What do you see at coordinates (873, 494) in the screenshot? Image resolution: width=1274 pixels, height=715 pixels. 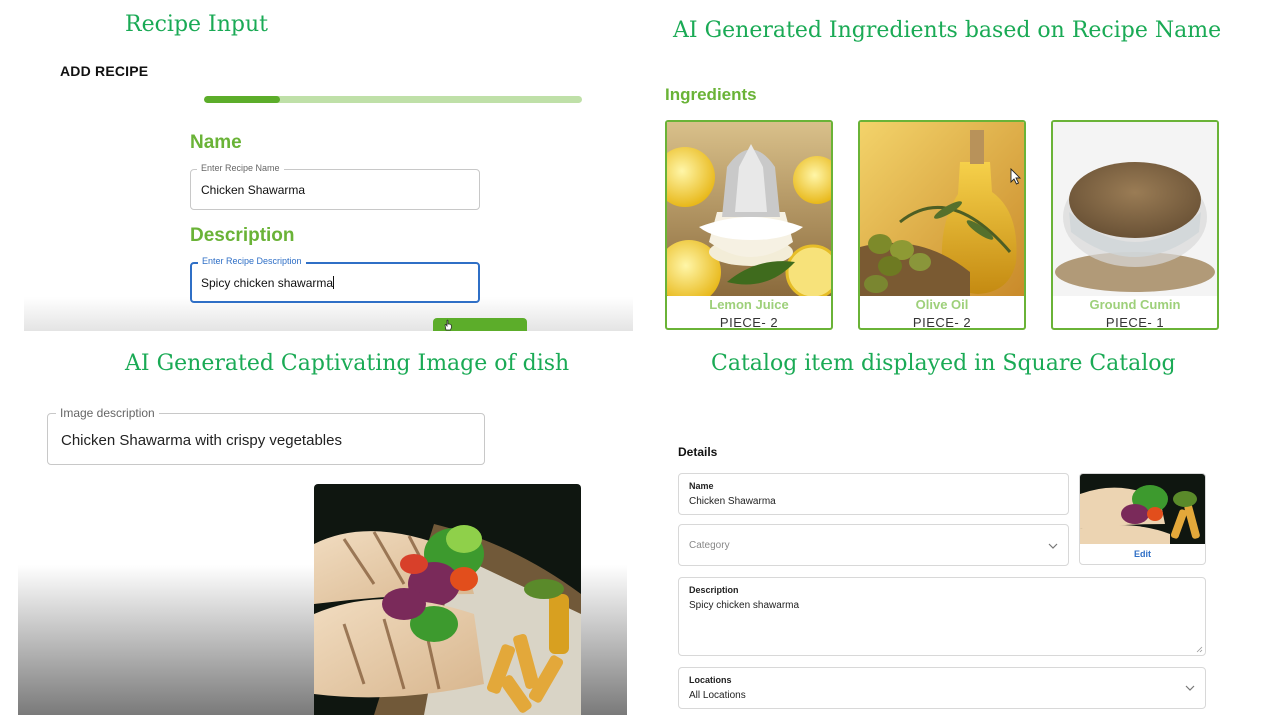 I see `catalog-name-field: Name Chicken Shawarma` at bounding box center [873, 494].